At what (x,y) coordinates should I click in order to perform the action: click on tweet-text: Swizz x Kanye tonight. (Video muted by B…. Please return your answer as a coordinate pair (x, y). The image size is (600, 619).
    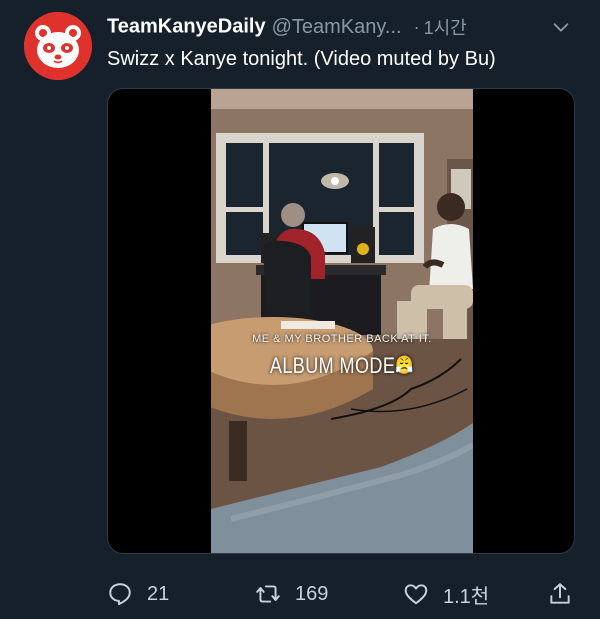
    Looking at the image, I should click on (301, 59).